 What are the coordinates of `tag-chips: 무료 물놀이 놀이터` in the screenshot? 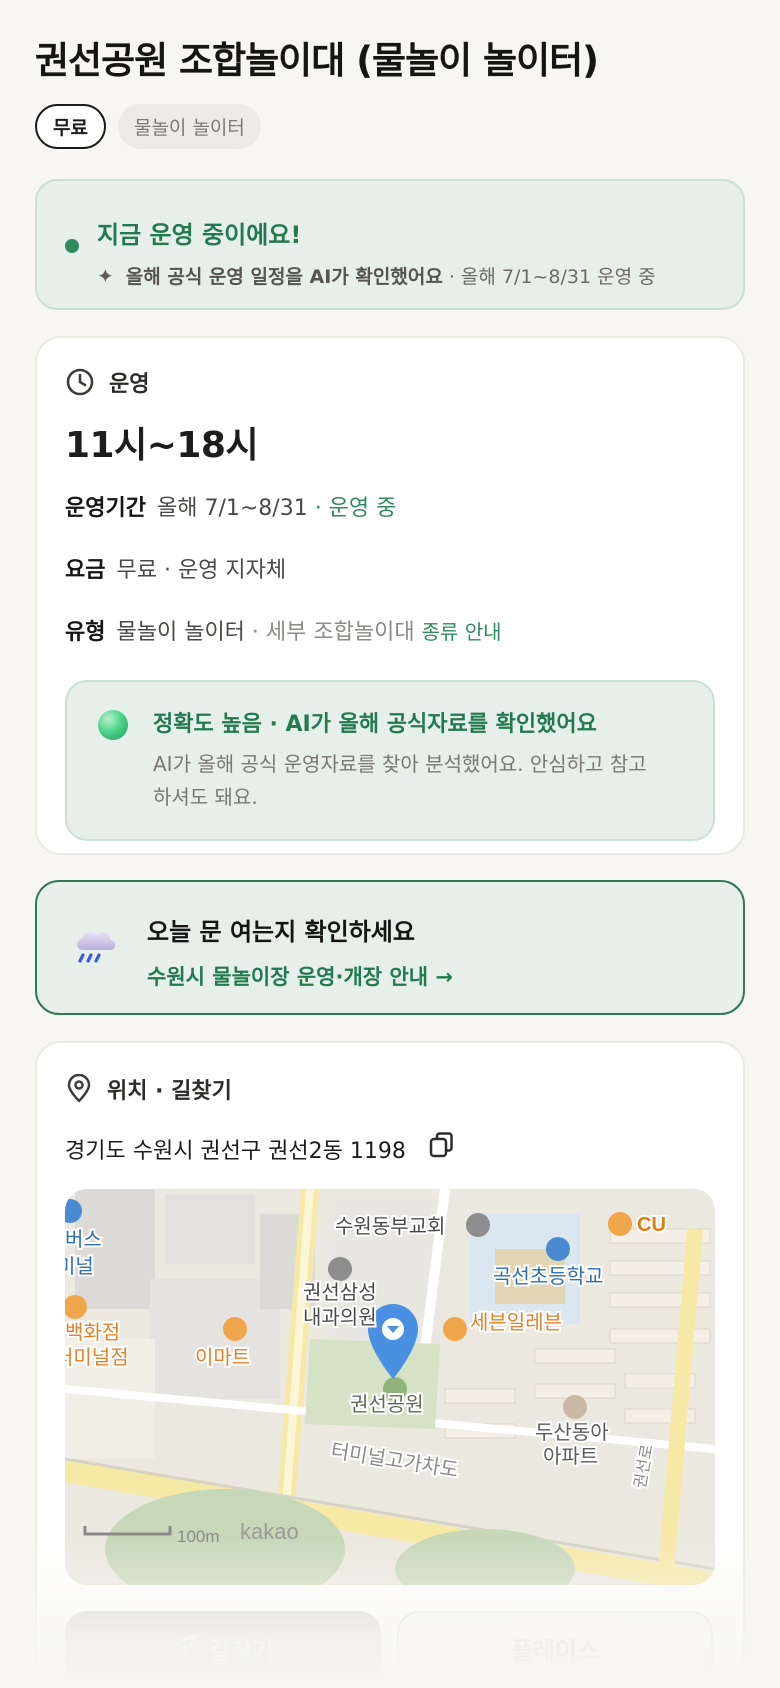 It's located at (390, 126).